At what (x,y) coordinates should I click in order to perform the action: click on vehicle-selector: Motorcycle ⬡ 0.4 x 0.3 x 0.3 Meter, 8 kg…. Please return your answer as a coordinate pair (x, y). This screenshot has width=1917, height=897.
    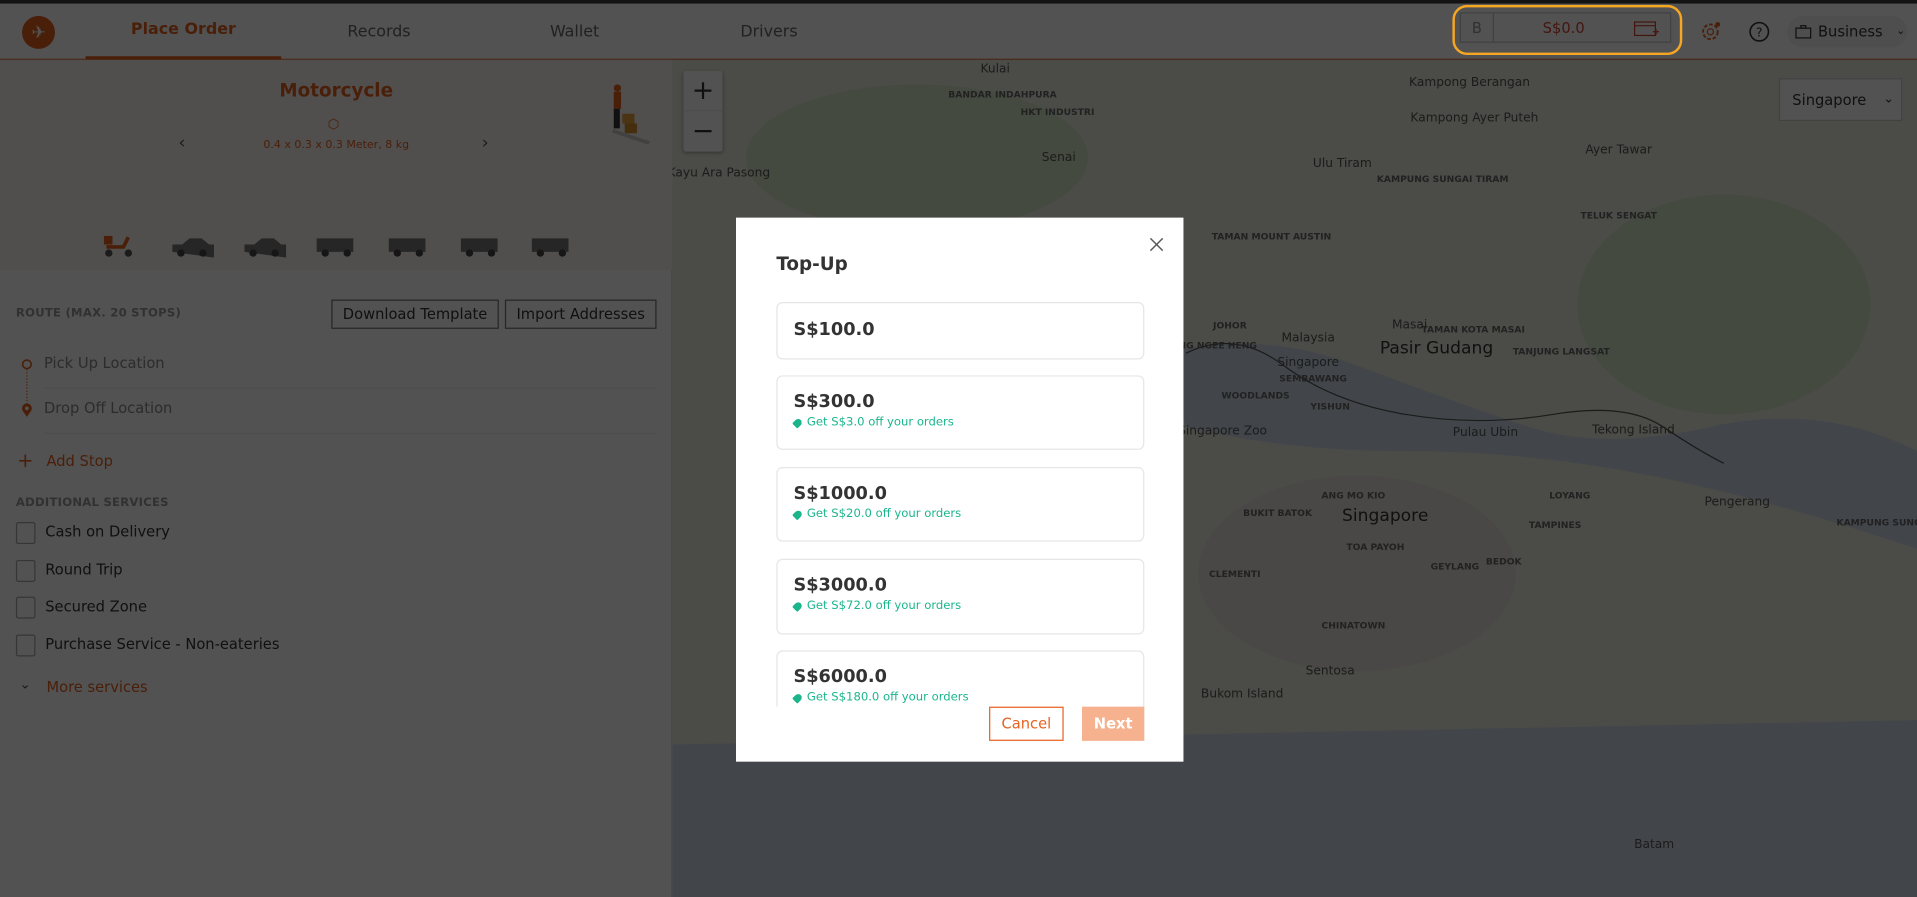
    Looking at the image, I should click on (336, 165).